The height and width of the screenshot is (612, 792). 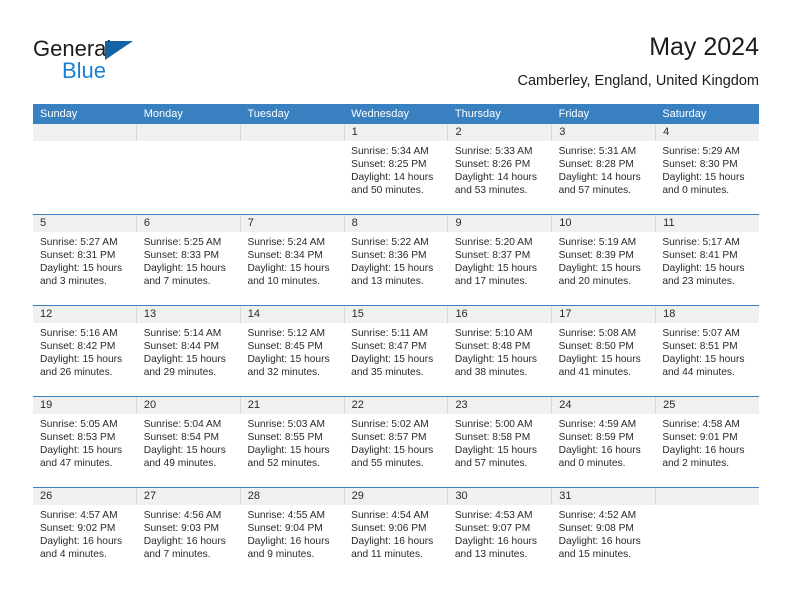 I want to click on day-number: 3, so click(x=603, y=132).